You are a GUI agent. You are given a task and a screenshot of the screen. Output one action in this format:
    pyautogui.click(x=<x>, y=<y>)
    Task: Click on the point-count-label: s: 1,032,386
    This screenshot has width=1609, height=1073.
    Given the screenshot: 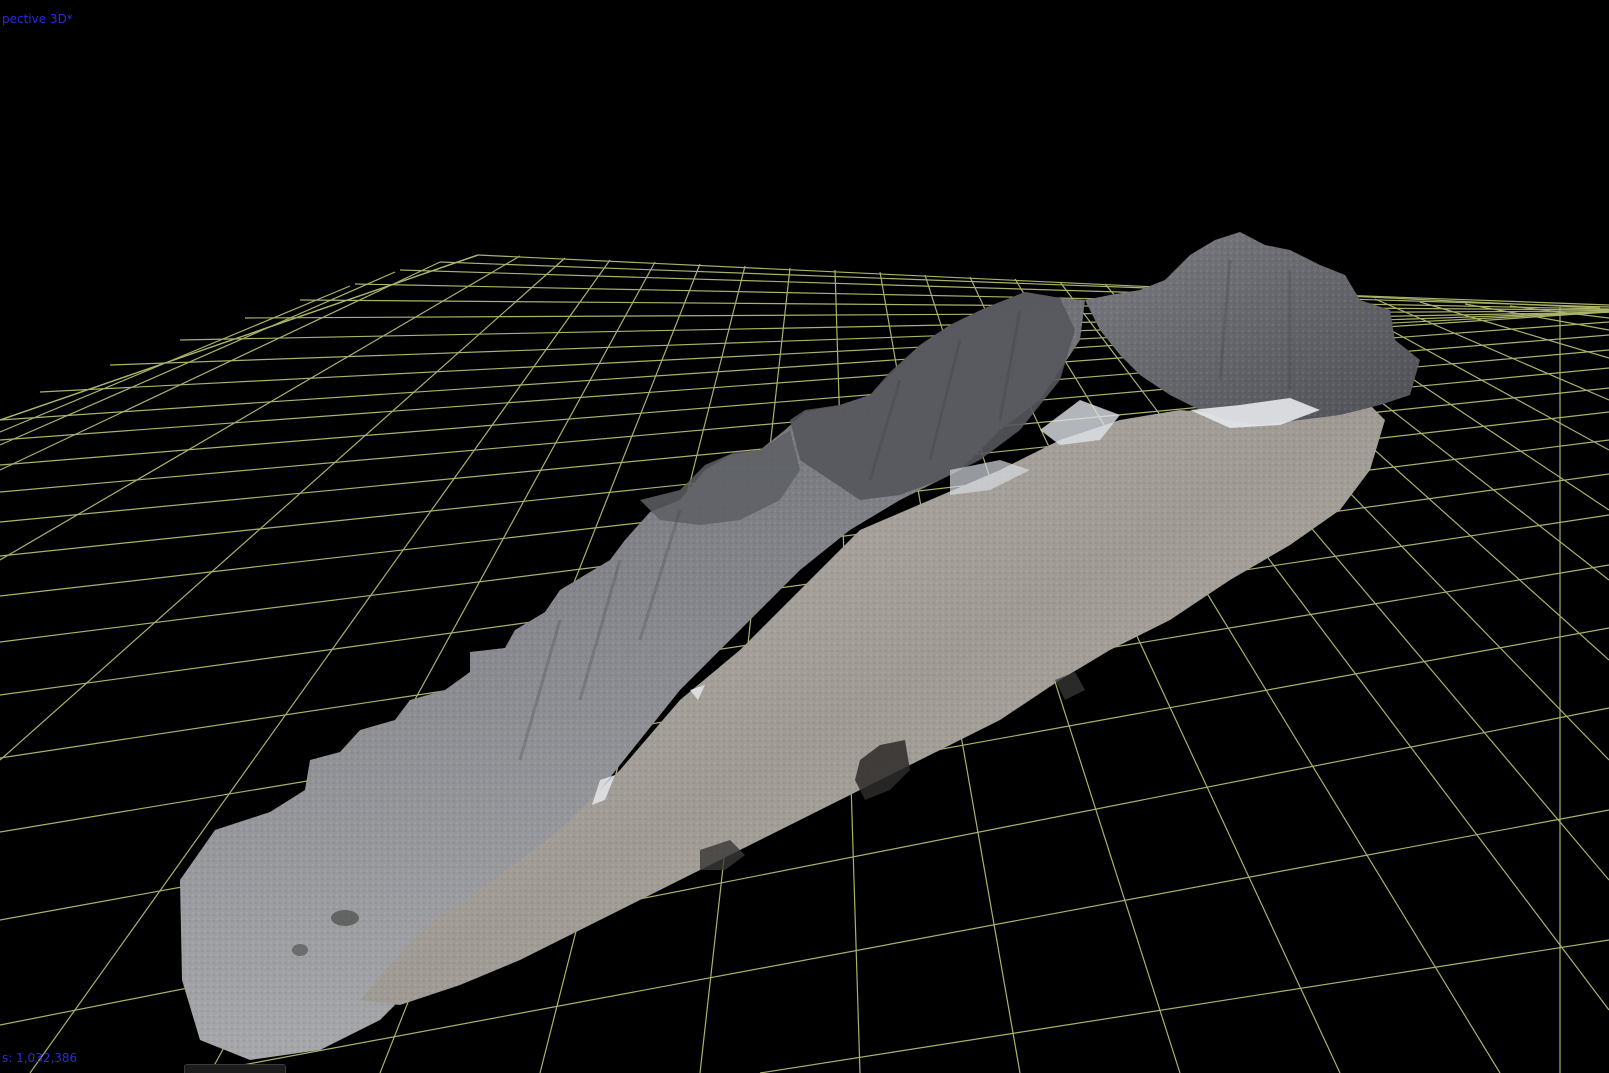 What is the action you would take?
    pyautogui.click(x=40, y=1058)
    